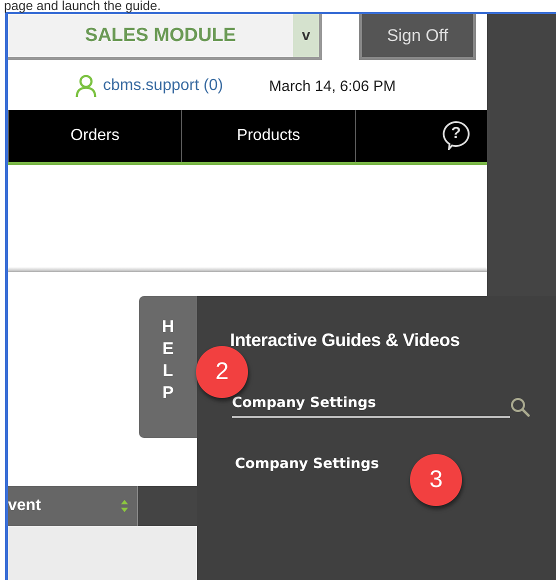 The image size is (556, 580). I want to click on caption-text: page and launch the guide., so click(82, 6).